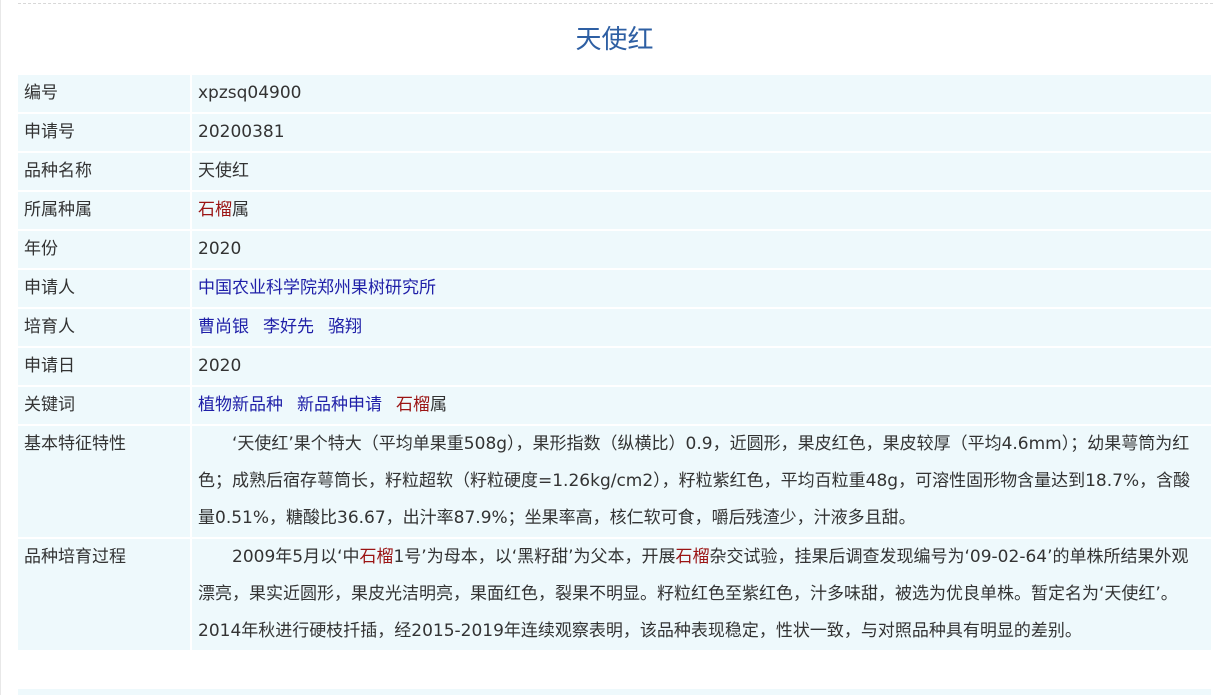 The width and height of the screenshot is (1221, 695). What do you see at coordinates (614, 692) in the screenshot?
I see `next-row-edge` at bounding box center [614, 692].